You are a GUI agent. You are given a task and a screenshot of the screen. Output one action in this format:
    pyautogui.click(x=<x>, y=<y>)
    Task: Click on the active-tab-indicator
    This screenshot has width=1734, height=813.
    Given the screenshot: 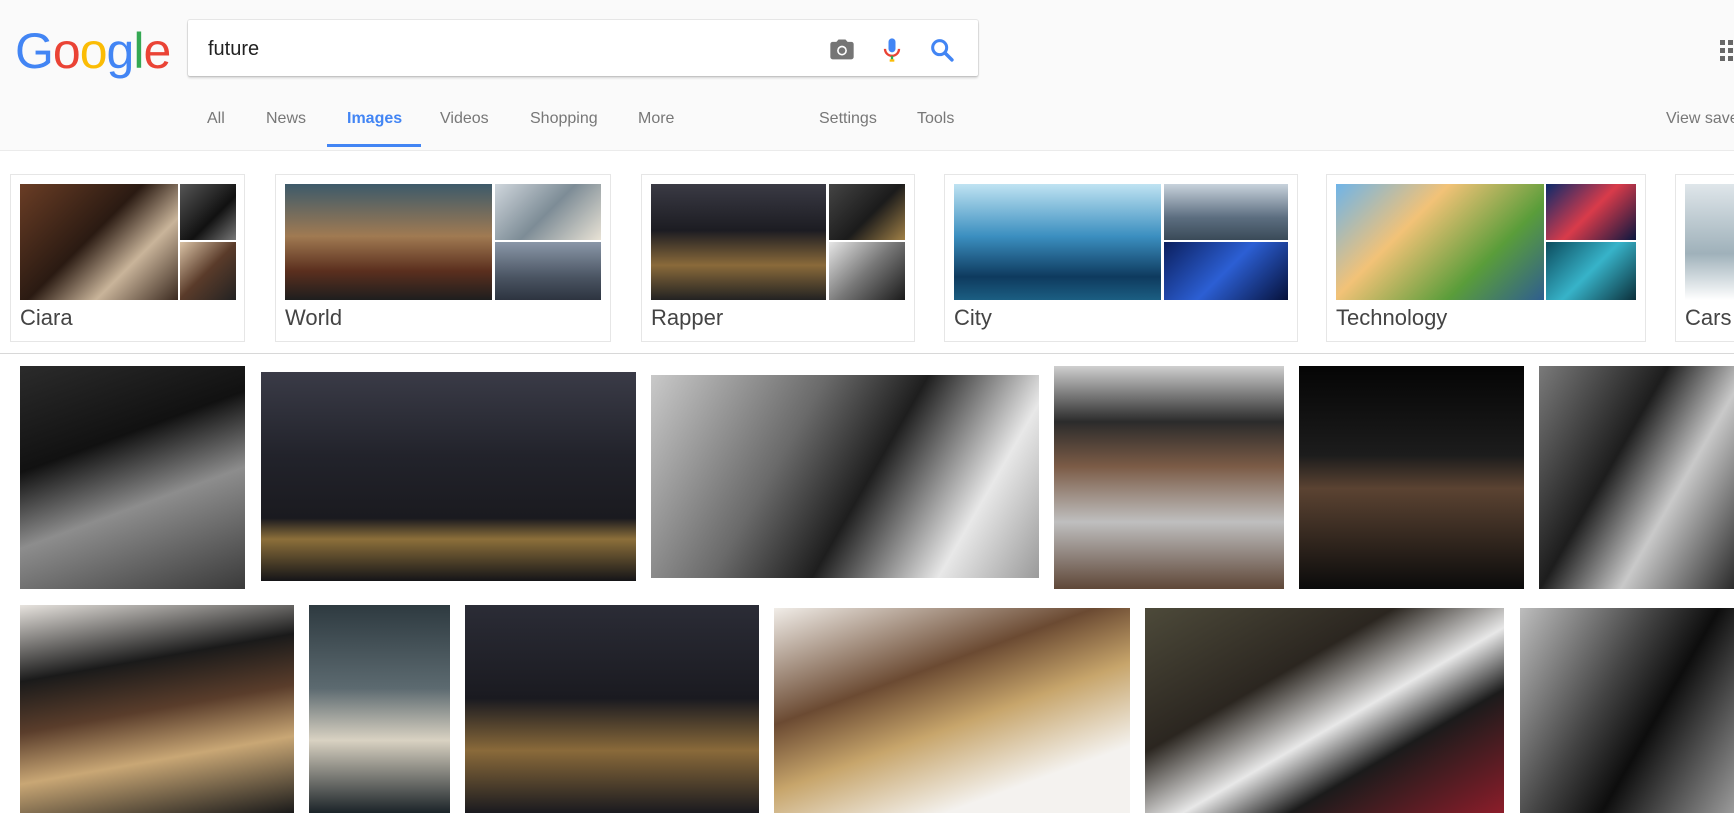 What is the action you would take?
    pyautogui.click(x=374, y=145)
    